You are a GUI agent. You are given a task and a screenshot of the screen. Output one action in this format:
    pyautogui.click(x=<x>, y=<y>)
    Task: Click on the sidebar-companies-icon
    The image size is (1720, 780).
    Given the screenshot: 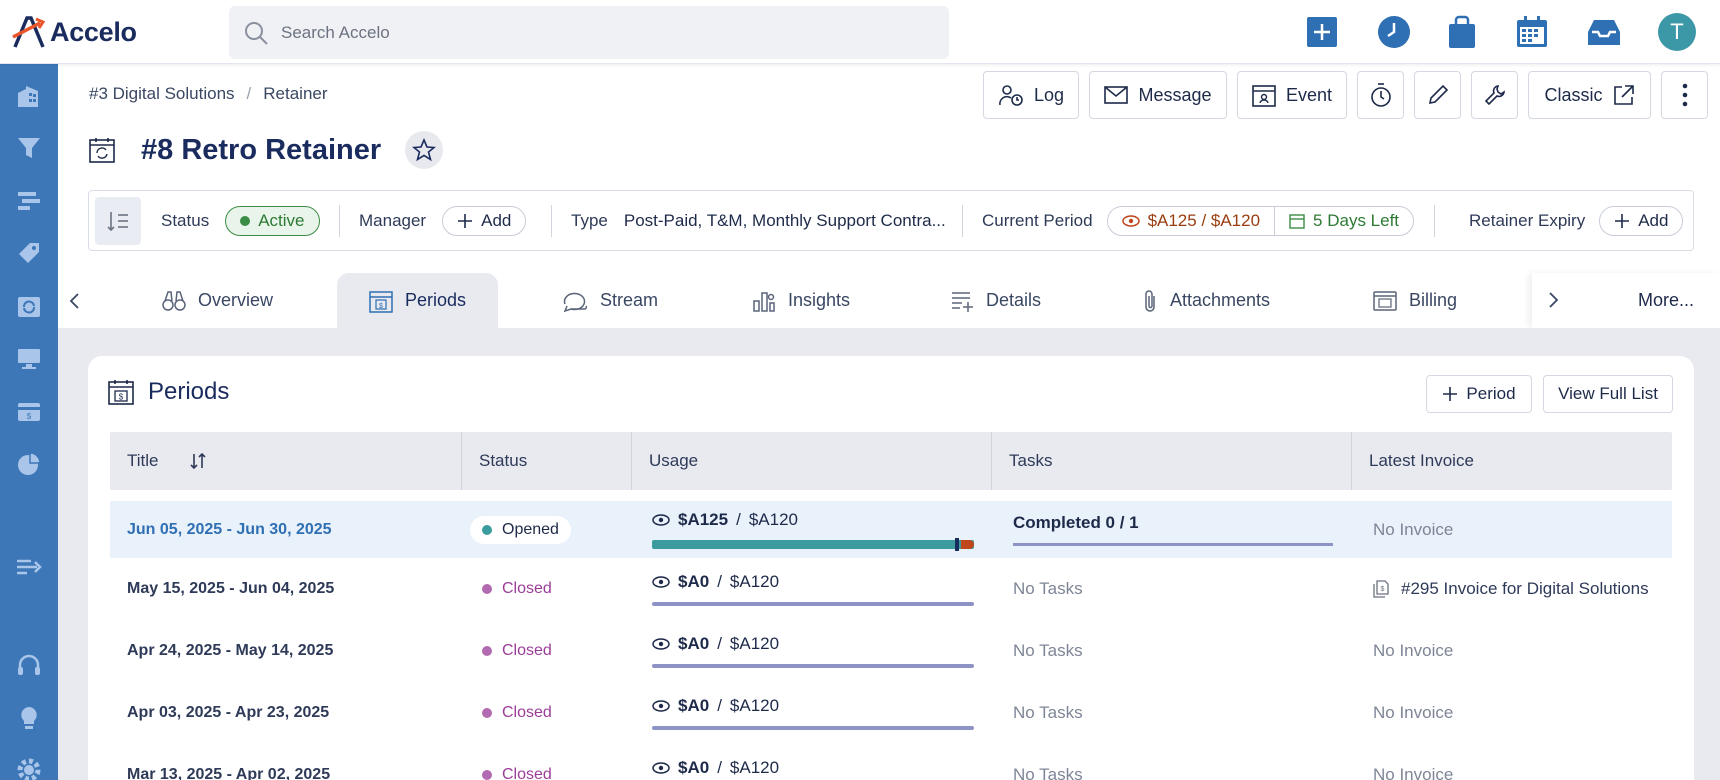 What is the action you would take?
    pyautogui.click(x=29, y=96)
    